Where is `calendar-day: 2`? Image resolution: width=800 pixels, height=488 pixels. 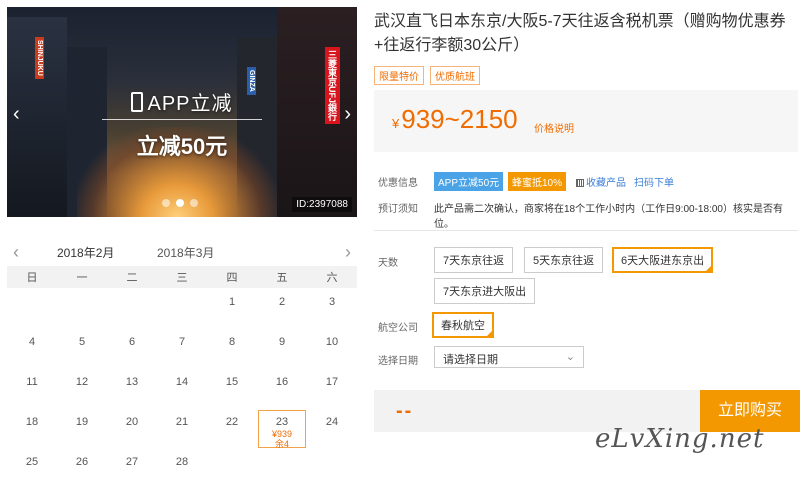 calendar-day: 2 is located at coordinates (282, 308).